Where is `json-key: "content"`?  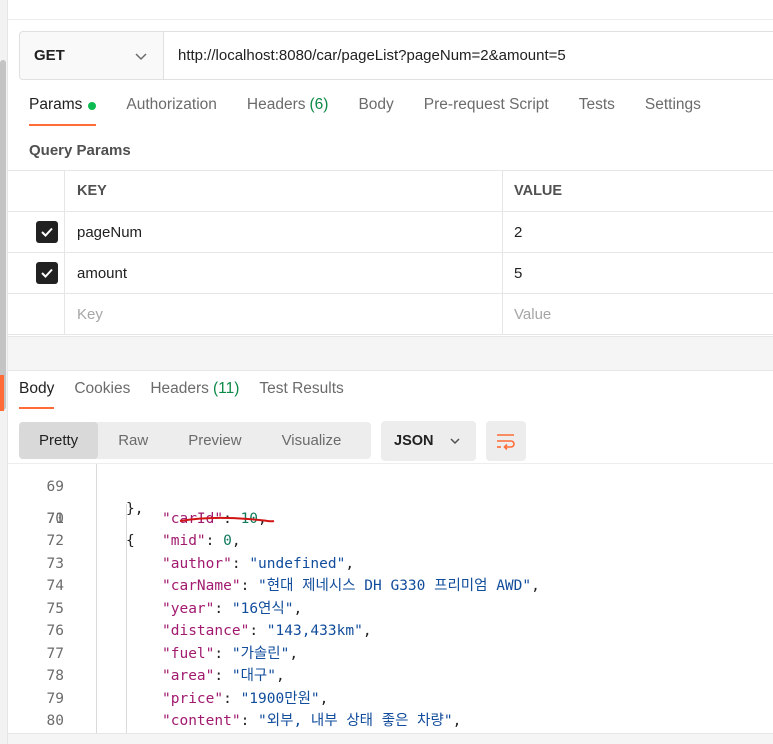 json-key: "content" is located at coordinates (201, 721).